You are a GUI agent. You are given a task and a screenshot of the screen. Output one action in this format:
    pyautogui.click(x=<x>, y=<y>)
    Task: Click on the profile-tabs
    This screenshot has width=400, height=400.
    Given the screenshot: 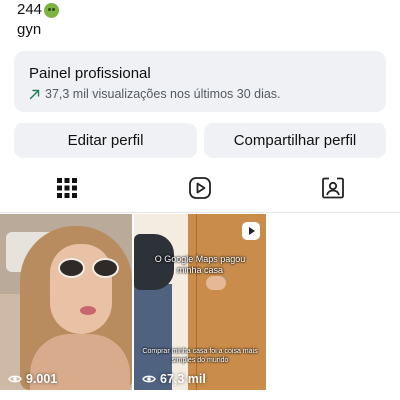 What is the action you would take?
    pyautogui.click(x=200, y=188)
    